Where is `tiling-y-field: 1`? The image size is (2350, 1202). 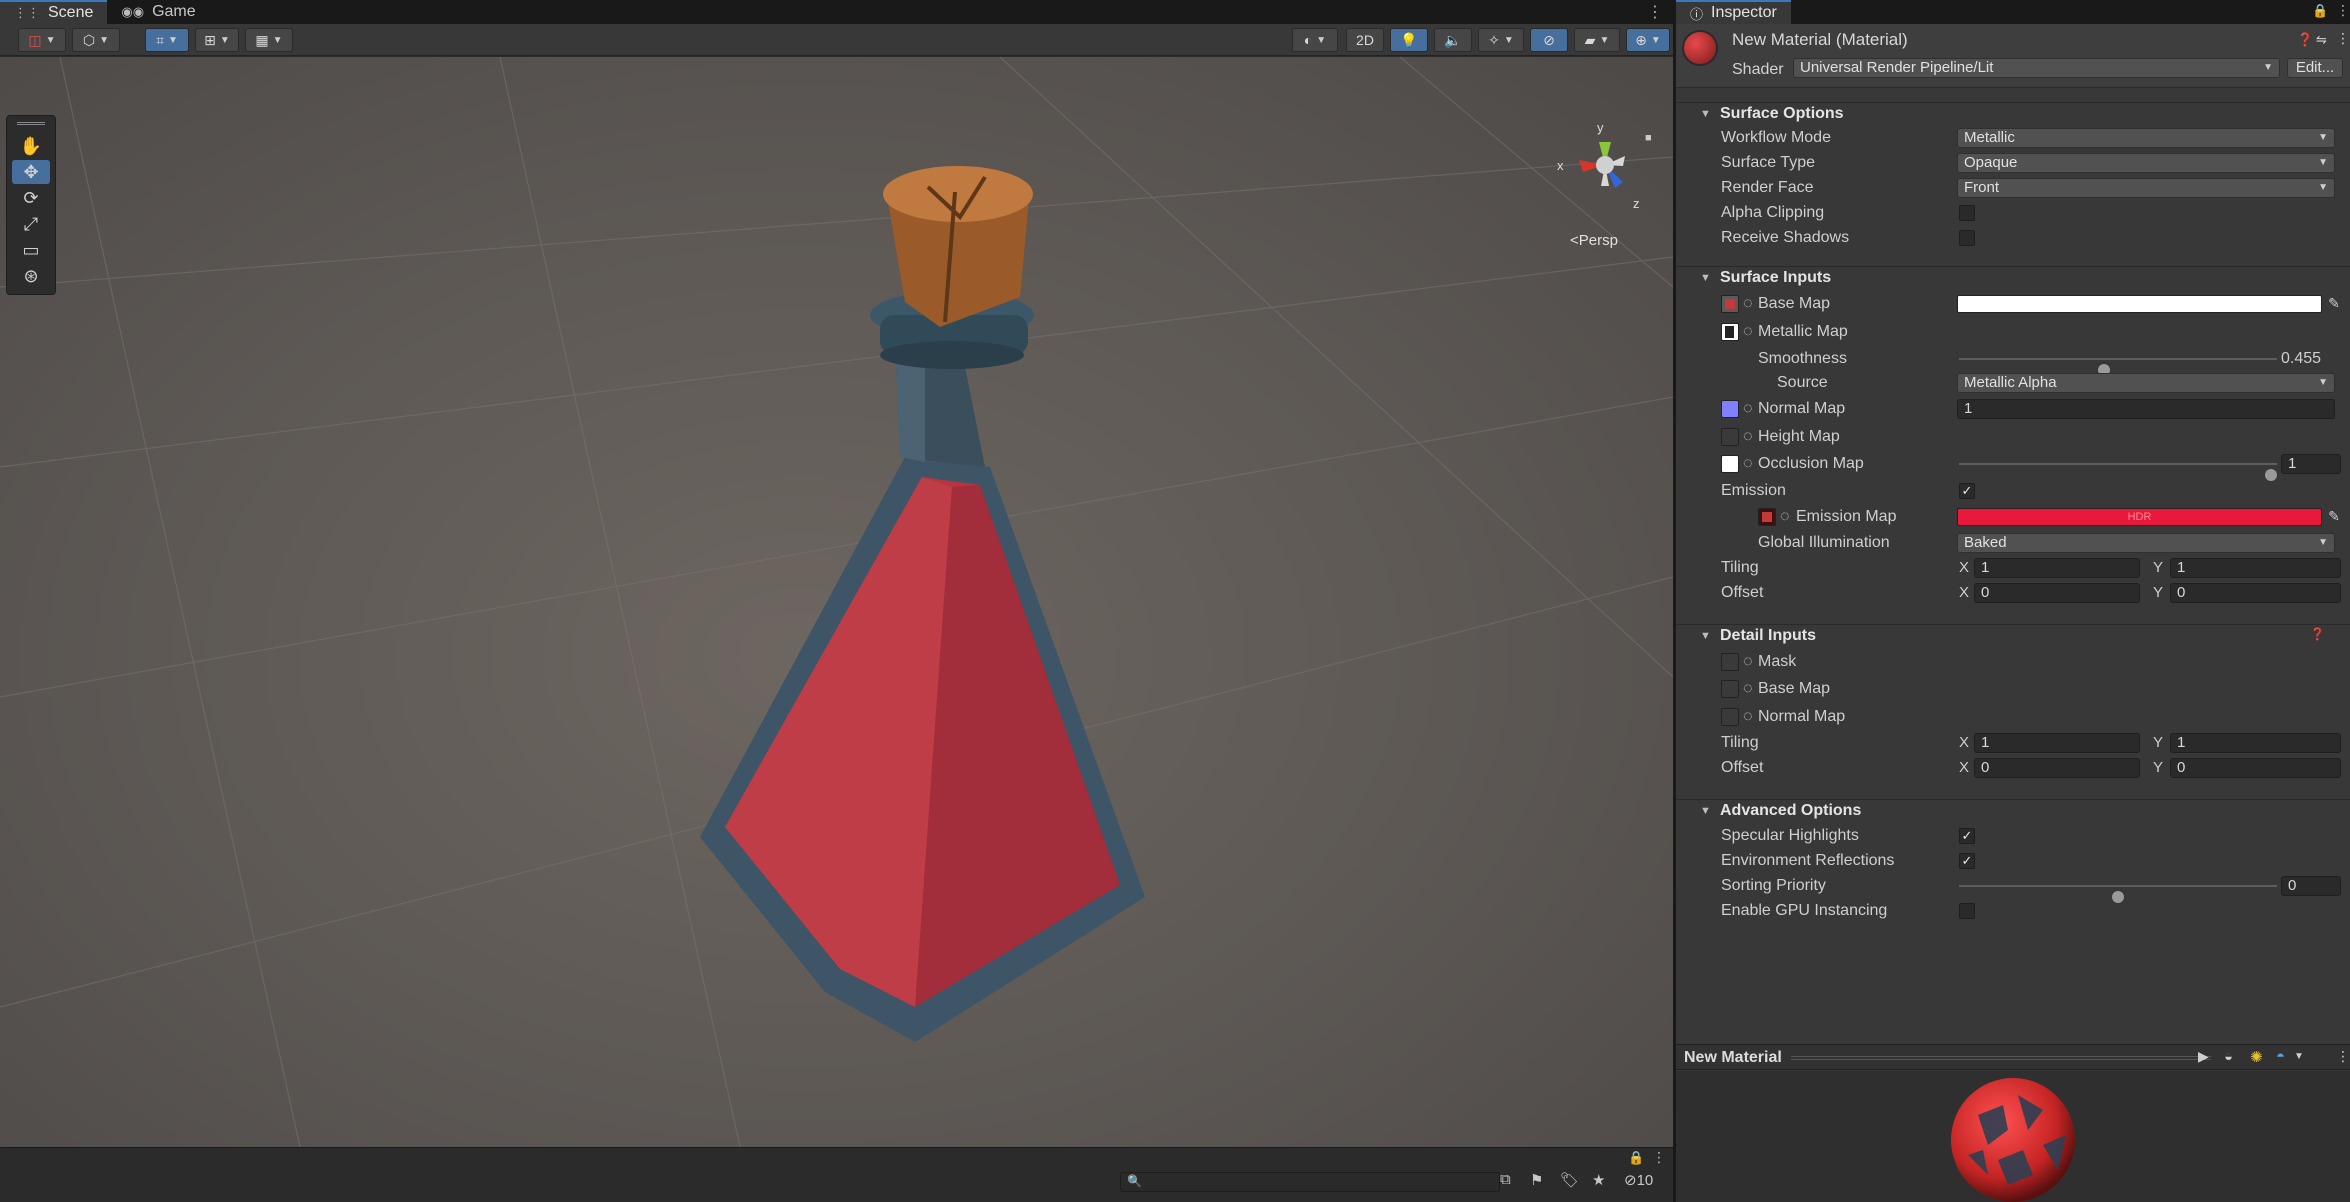
tiling-y-field: 1 is located at coordinates (2255, 568).